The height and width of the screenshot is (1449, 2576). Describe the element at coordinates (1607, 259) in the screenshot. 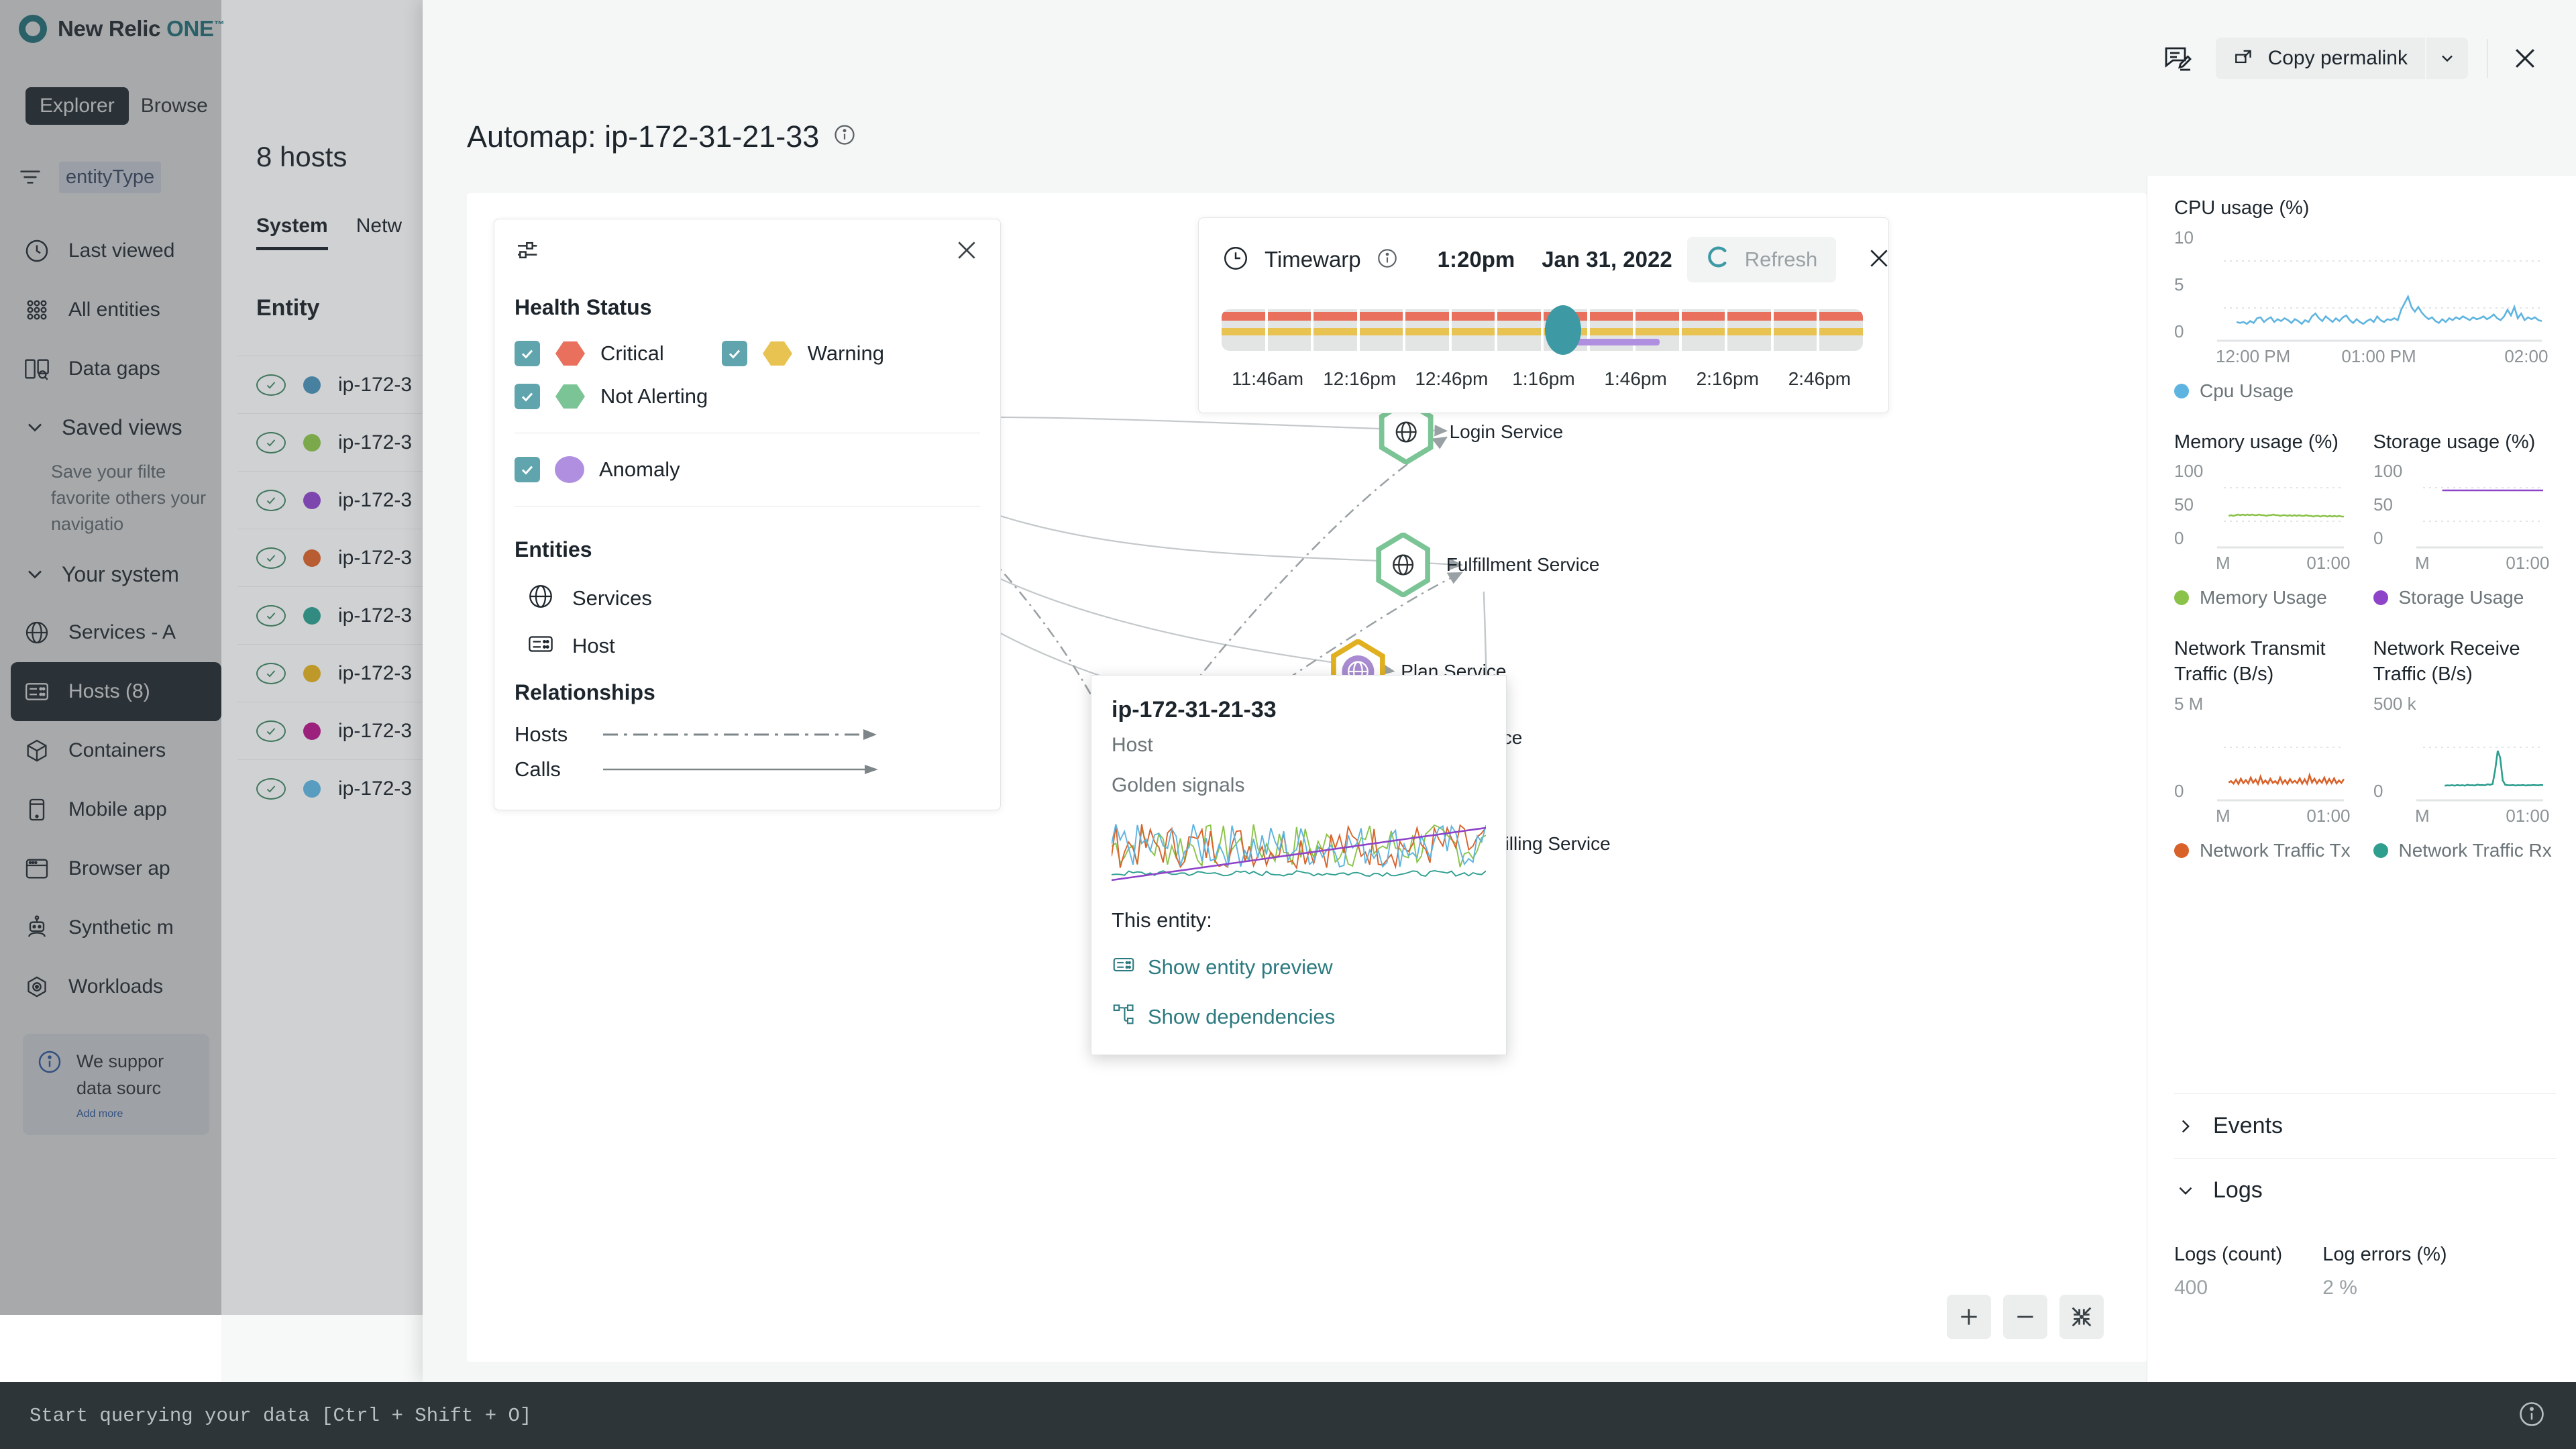

I see `timewarp-date: Jan 31, 2022` at that location.